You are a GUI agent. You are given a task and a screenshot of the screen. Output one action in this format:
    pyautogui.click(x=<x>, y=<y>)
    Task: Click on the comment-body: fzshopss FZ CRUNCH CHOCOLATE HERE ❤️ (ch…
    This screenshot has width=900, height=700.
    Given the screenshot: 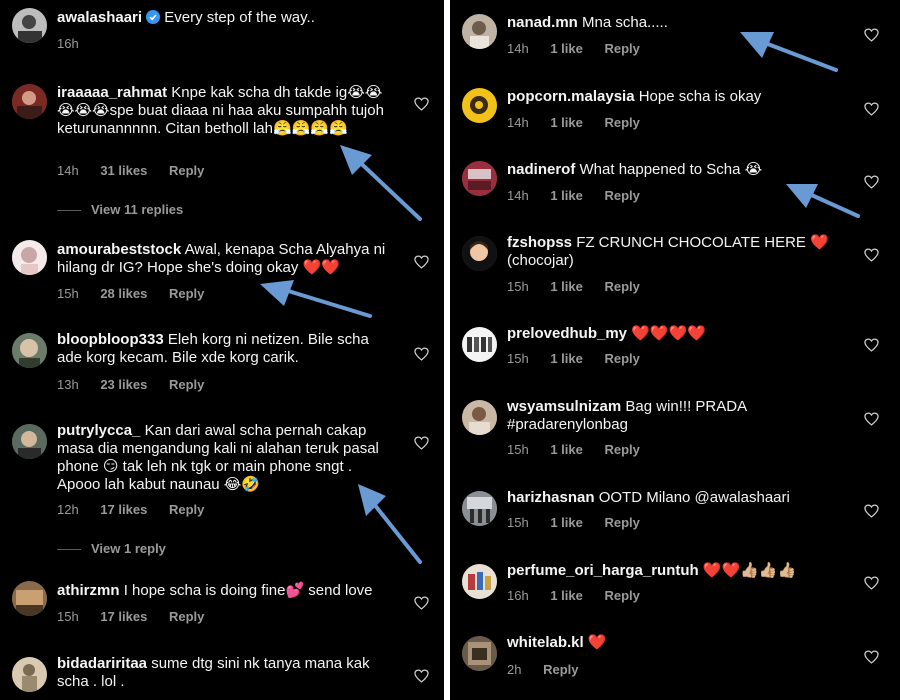 What is the action you would take?
    pyautogui.click(x=682, y=252)
    